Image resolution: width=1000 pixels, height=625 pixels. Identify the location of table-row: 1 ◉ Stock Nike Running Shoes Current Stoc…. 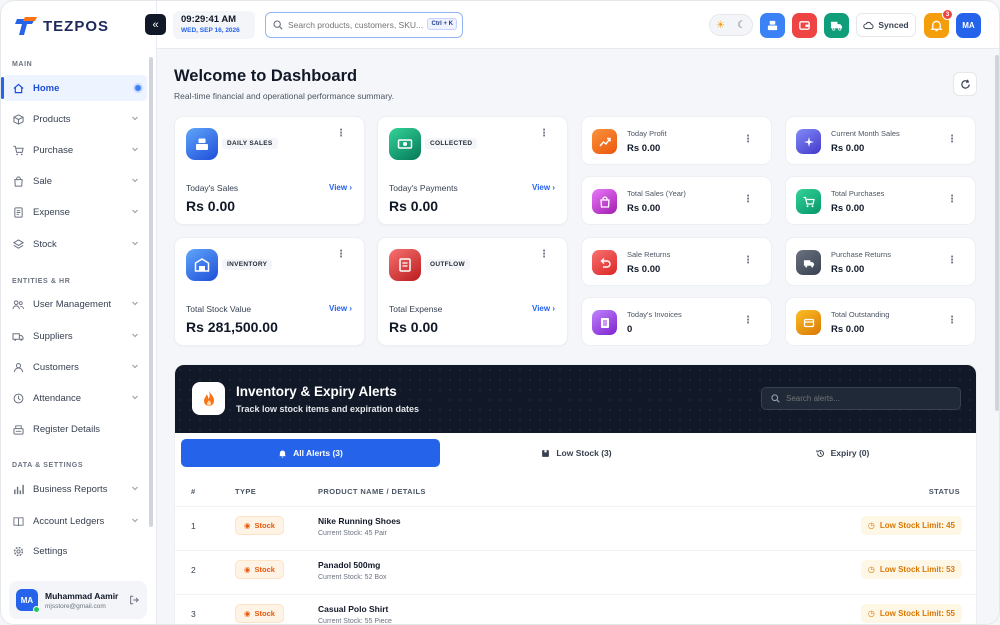
(575, 528).